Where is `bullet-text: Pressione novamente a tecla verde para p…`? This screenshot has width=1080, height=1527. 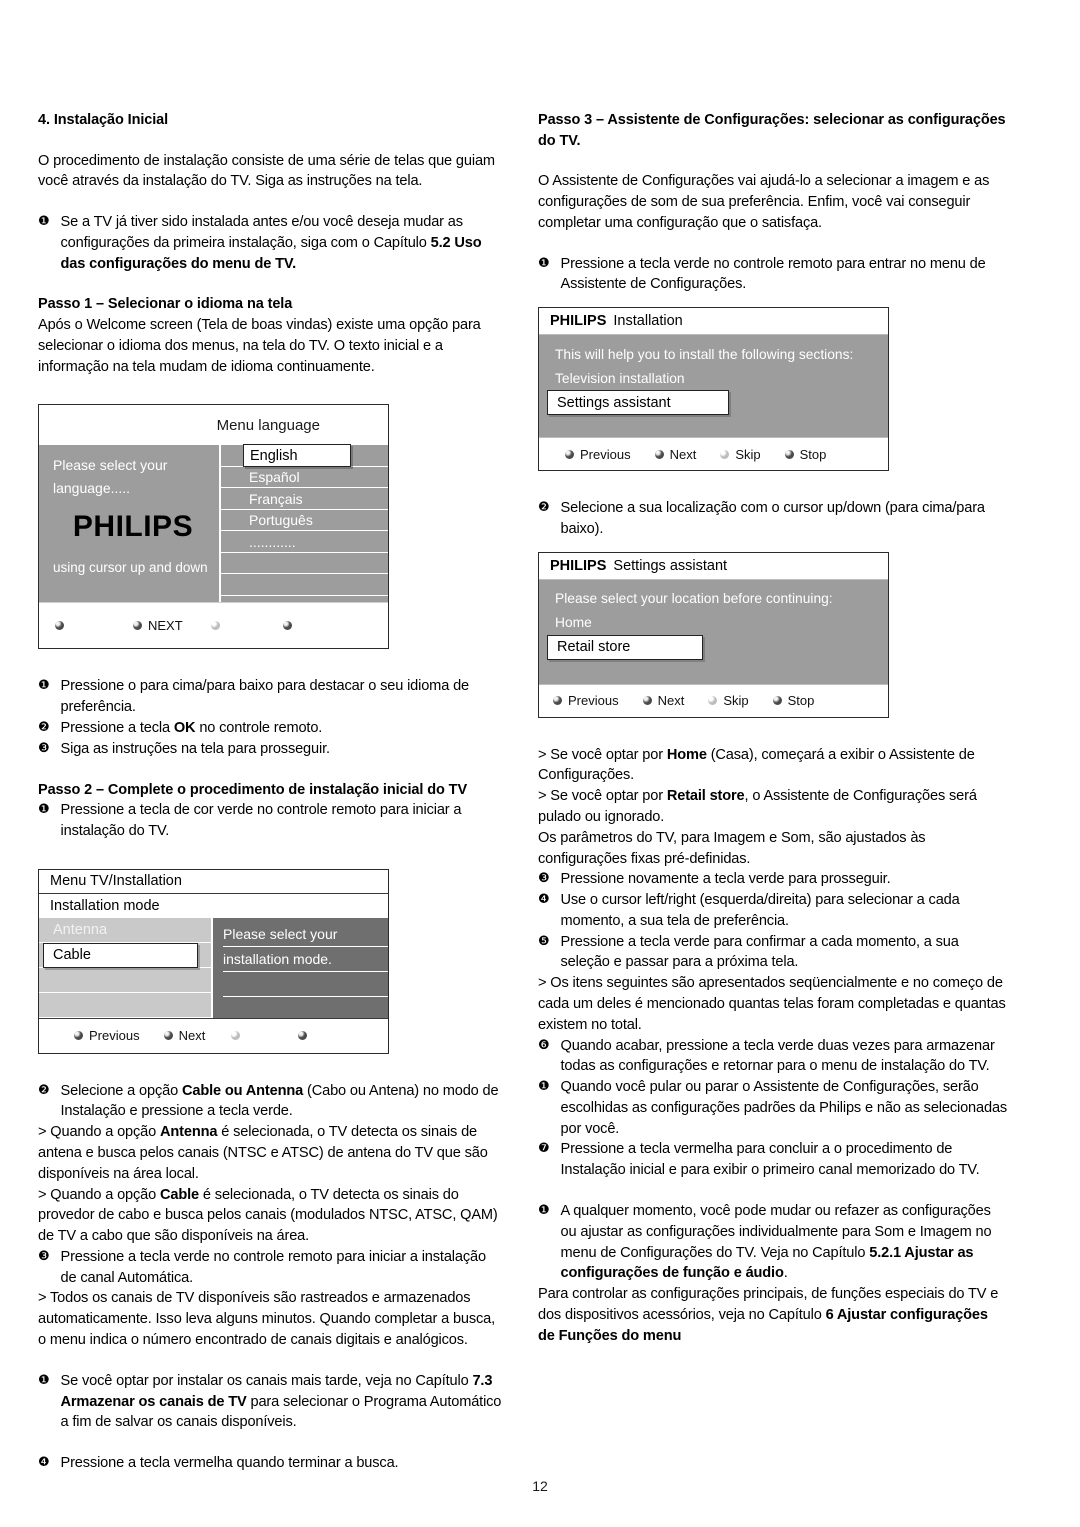
bullet-text: Pressione novamente a tecla verde para p… is located at coordinates (725, 879).